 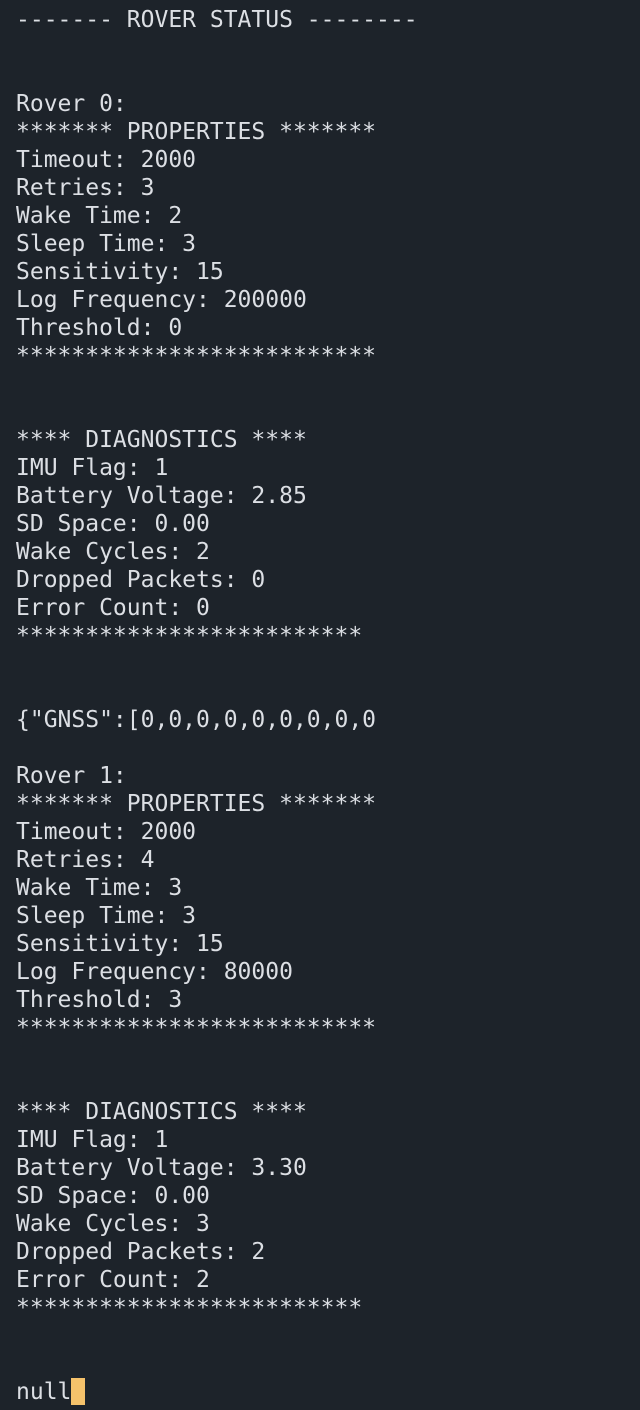 I want to click on terminal-last-output: null, so click(x=44, y=1392).